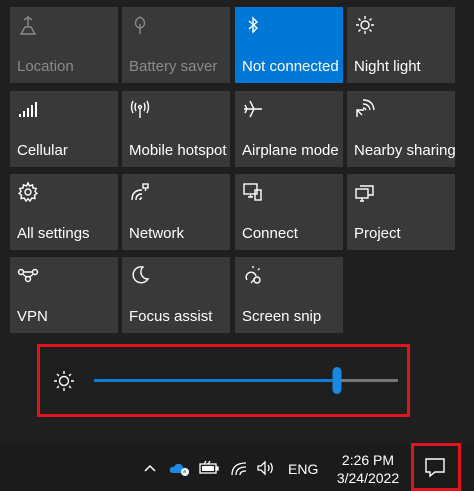  I want to click on taskbar: ENG 2:26 PM 3/24/2022, so click(237, 468).